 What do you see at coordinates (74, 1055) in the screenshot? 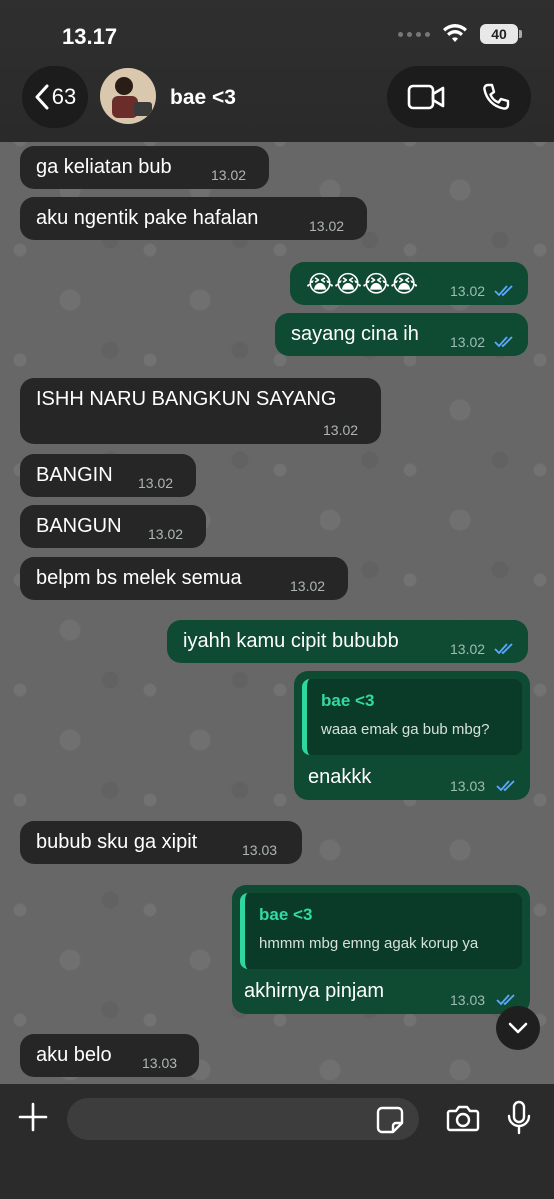
I see `message-text: aku belo` at bounding box center [74, 1055].